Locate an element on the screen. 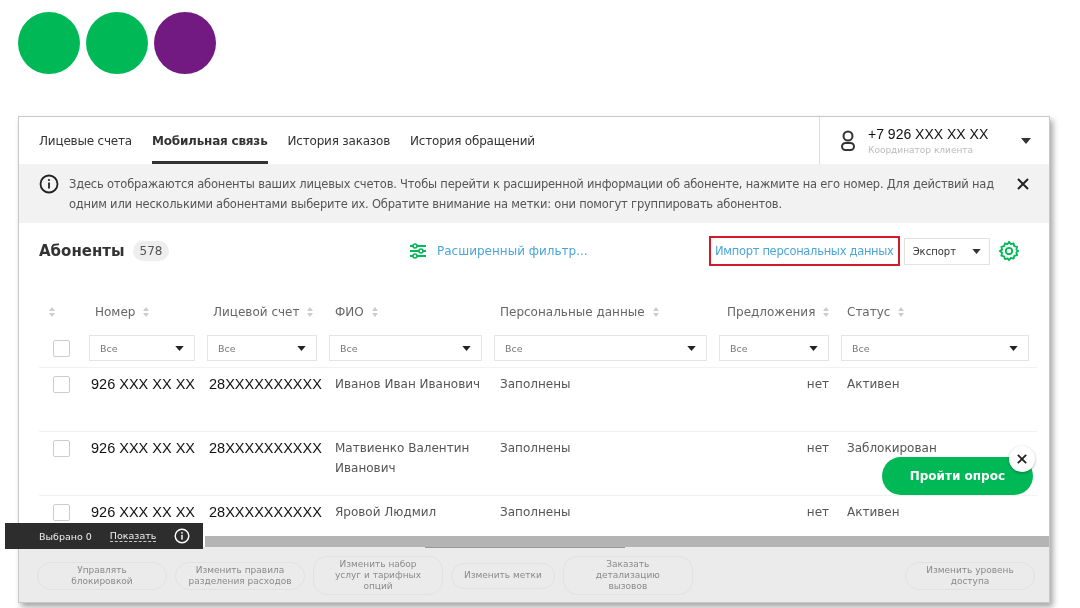 Image resolution: width=1080 pixels, height=608 pixels. tab: История обращений is located at coordinates (472, 140).